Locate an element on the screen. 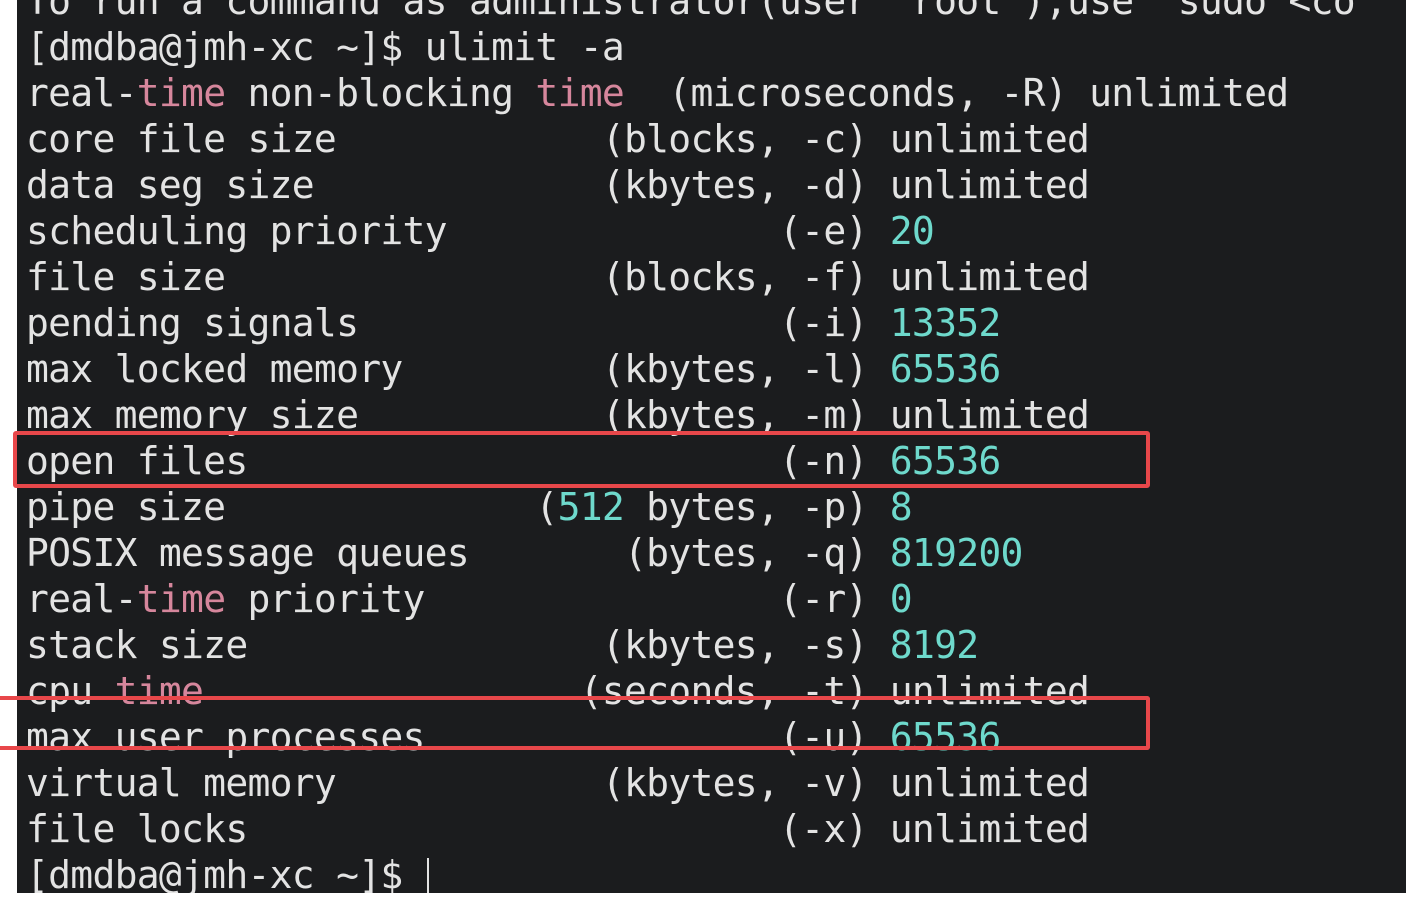  row-value: 13352 is located at coordinates (945, 323).